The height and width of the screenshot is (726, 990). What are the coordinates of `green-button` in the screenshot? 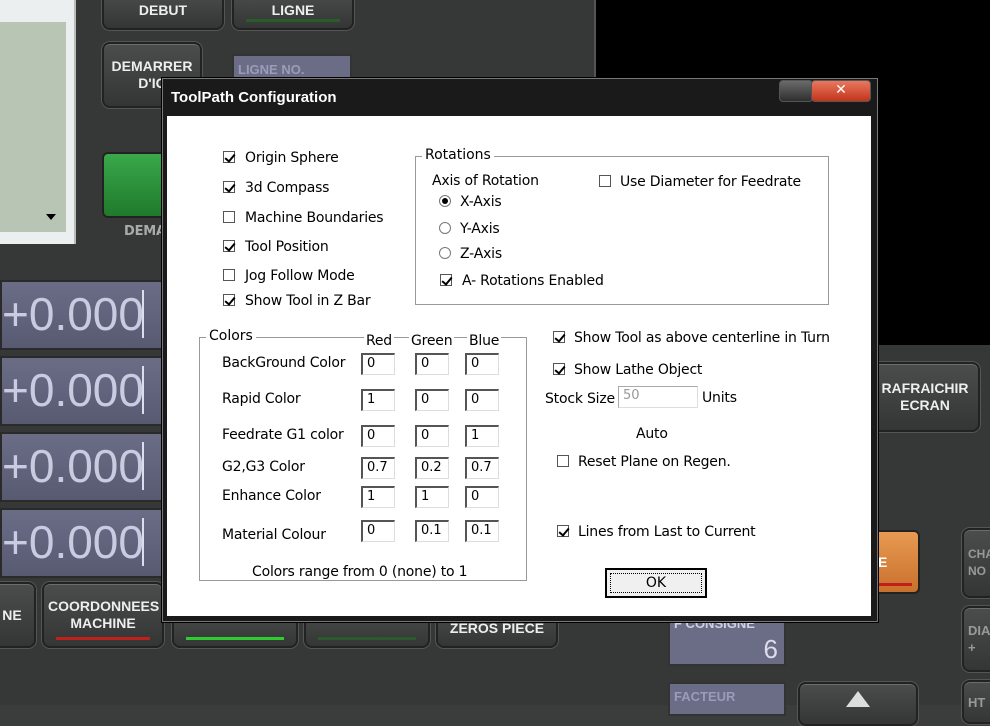 It's located at (135, 185).